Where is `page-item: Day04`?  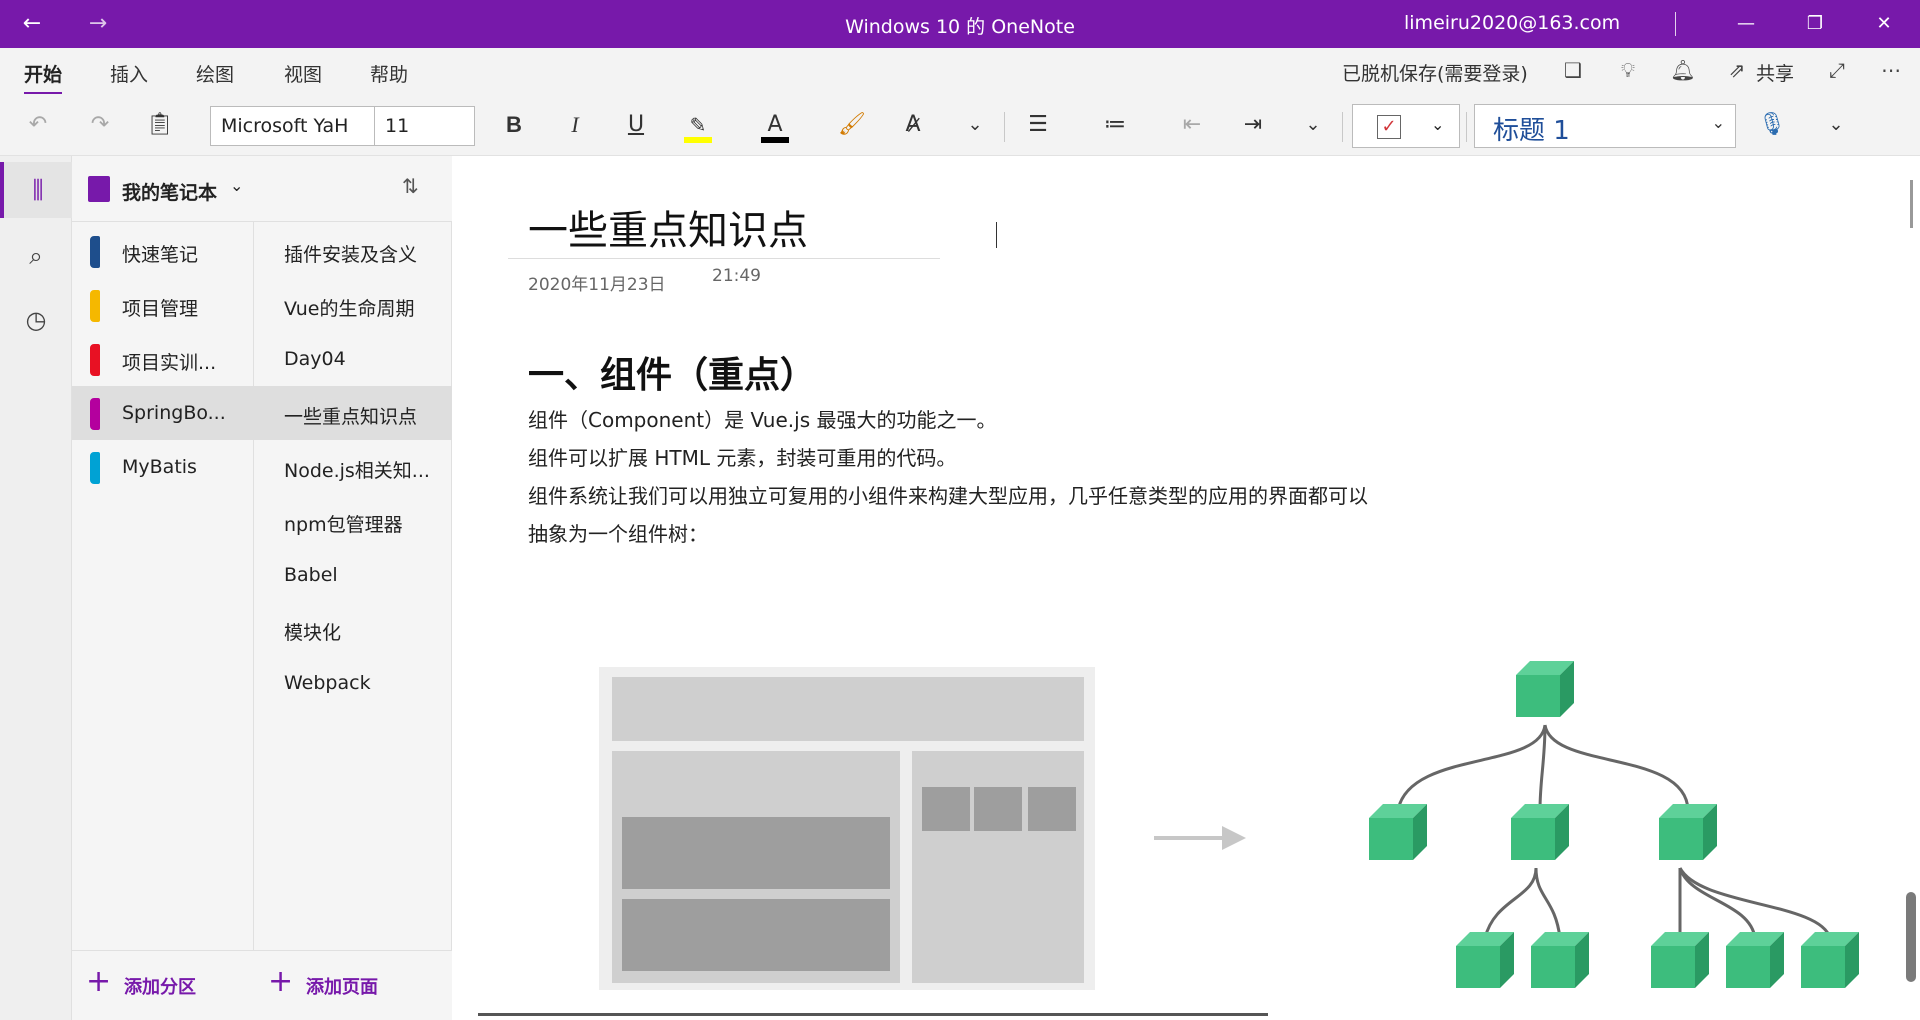 page-item: Day04 is located at coordinates (353, 359).